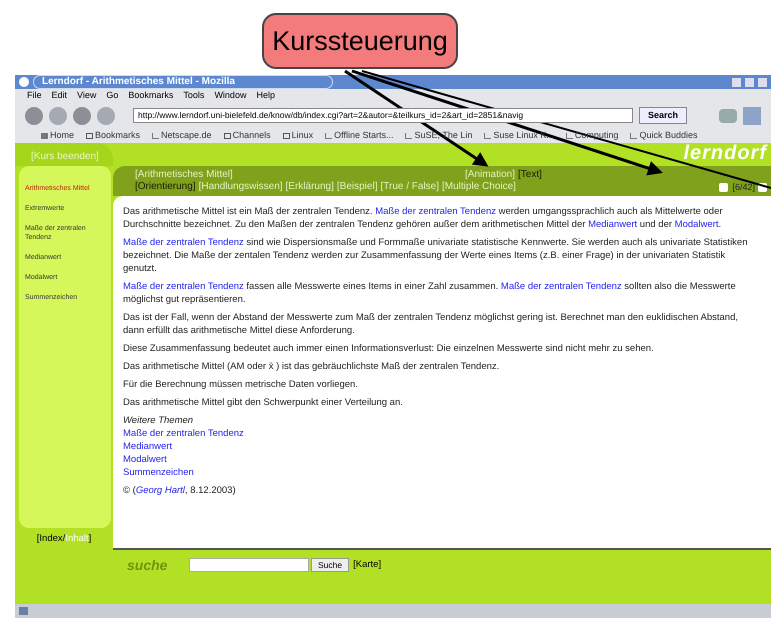 This screenshot has height=618, width=771. I want to click on section-heading: Weitere Themen, so click(158, 420).